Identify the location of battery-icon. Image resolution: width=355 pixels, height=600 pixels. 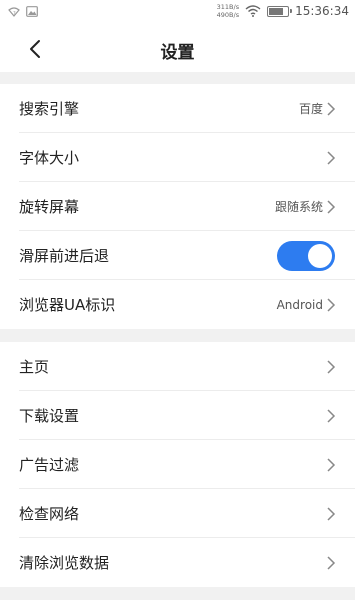
(280, 11).